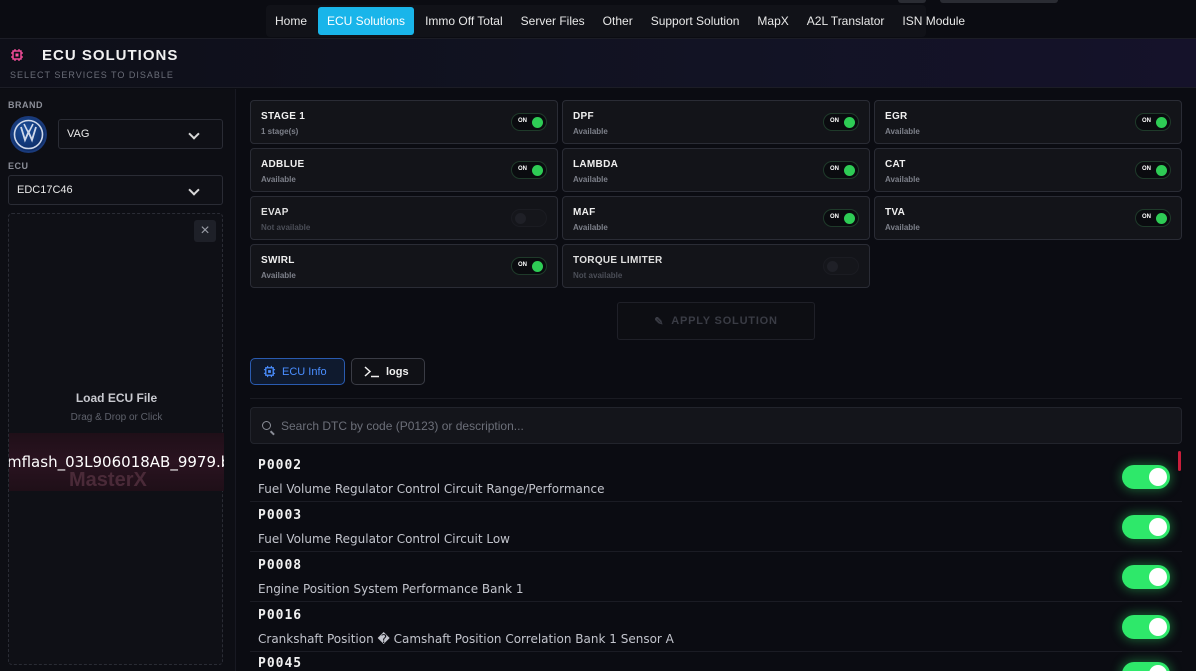 This screenshot has width=1196, height=671. Describe the element at coordinates (999, 1) in the screenshot. I see `top-search-box` at that location.